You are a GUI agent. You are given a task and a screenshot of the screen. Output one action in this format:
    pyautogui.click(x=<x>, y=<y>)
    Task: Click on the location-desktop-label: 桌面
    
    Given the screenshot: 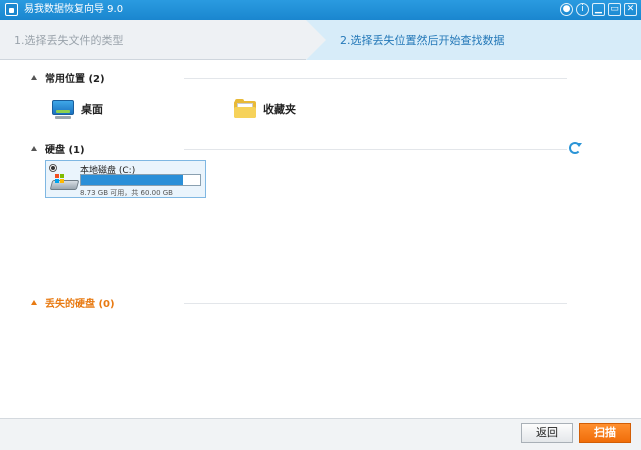 What is the action you would take?
    pyautogui.click(x=92, y=109)
    